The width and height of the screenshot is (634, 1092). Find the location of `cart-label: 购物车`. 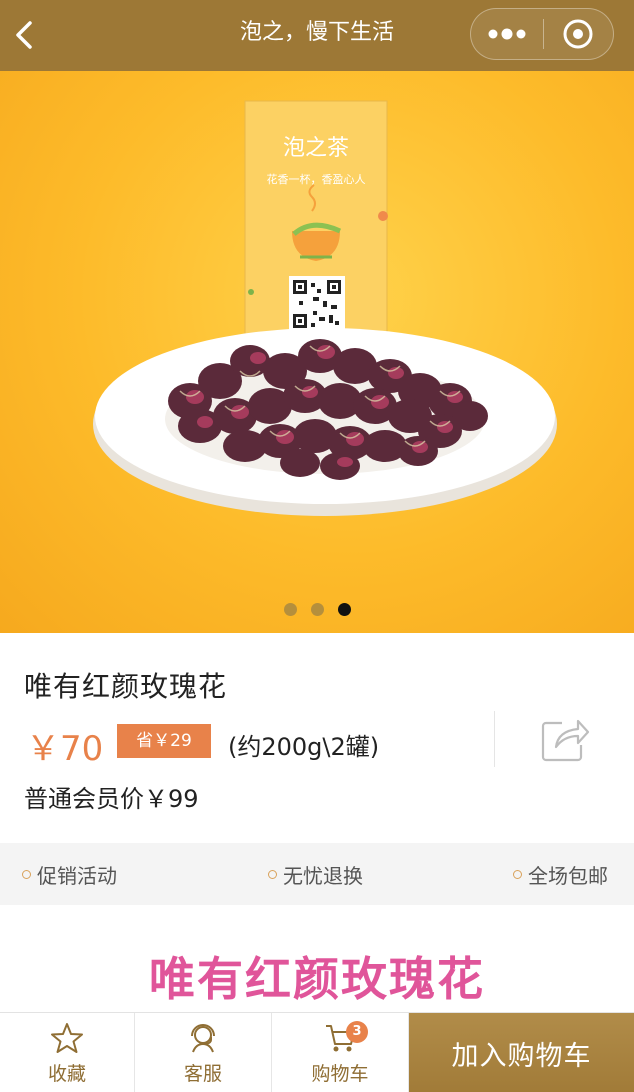

cart-label: 购物车 is located at coordinates (340, 1073).